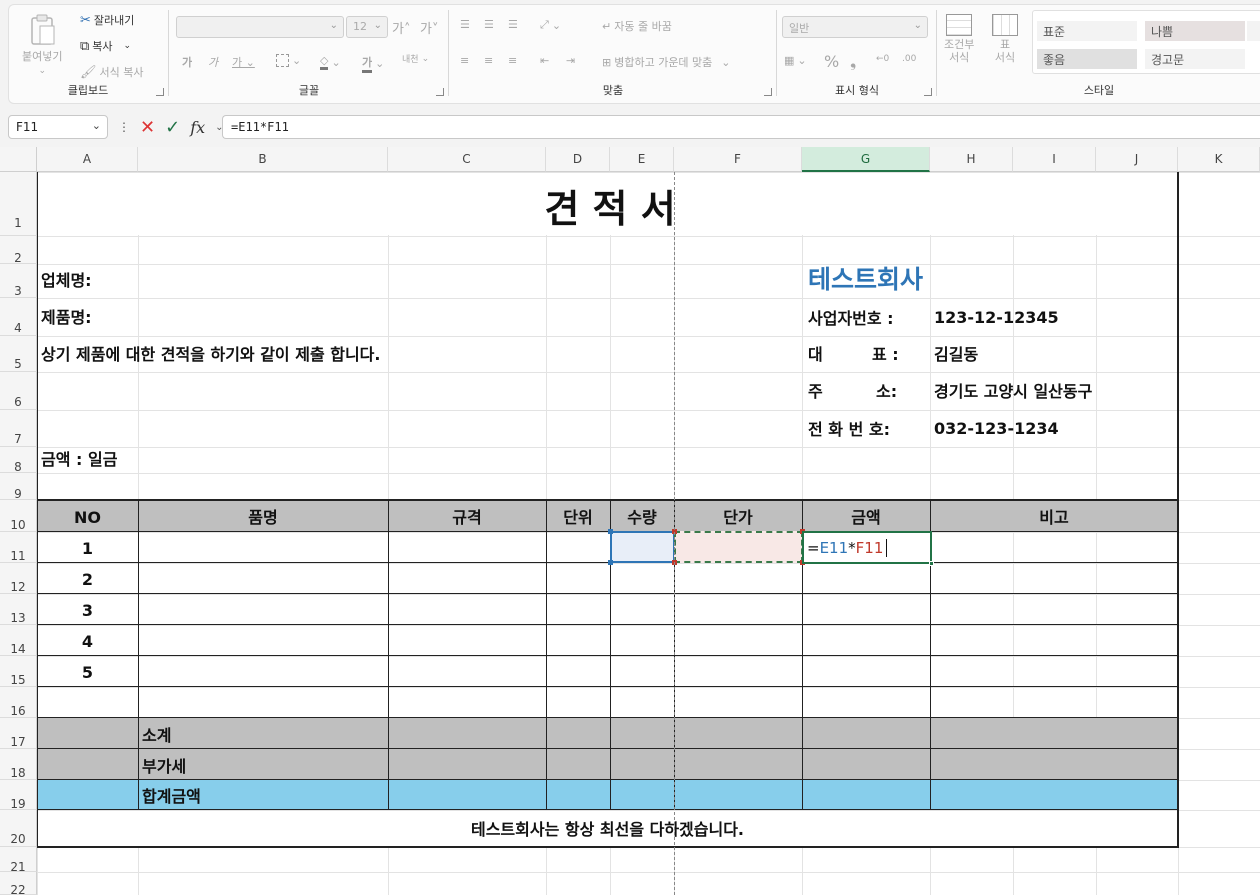  What do you see at coordinates (855, 27) in the screenshot?
I see `number-format-combo: 일반 ⌄` at bounding box center [855, 27].